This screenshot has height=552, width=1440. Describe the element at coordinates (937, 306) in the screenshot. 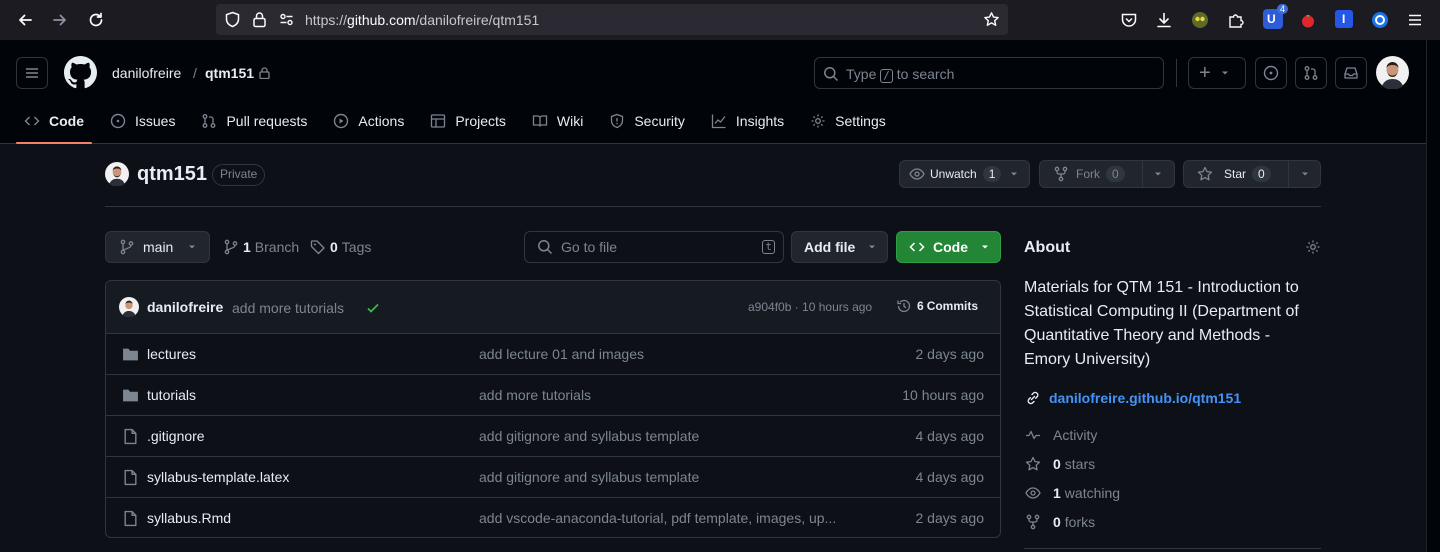

I see `commits-link: 6 Commits` at that location.